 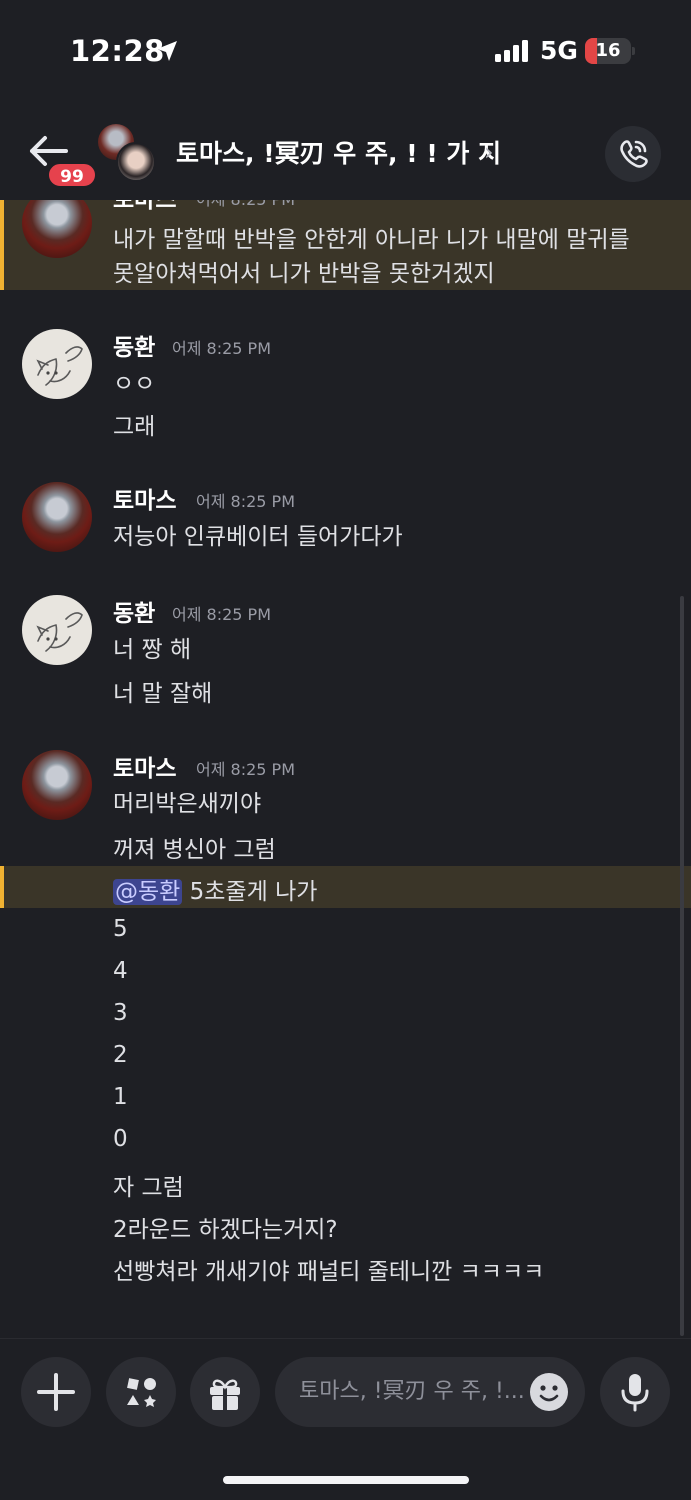 I want to click on message-line: 1, so click(x=120, y=1097).